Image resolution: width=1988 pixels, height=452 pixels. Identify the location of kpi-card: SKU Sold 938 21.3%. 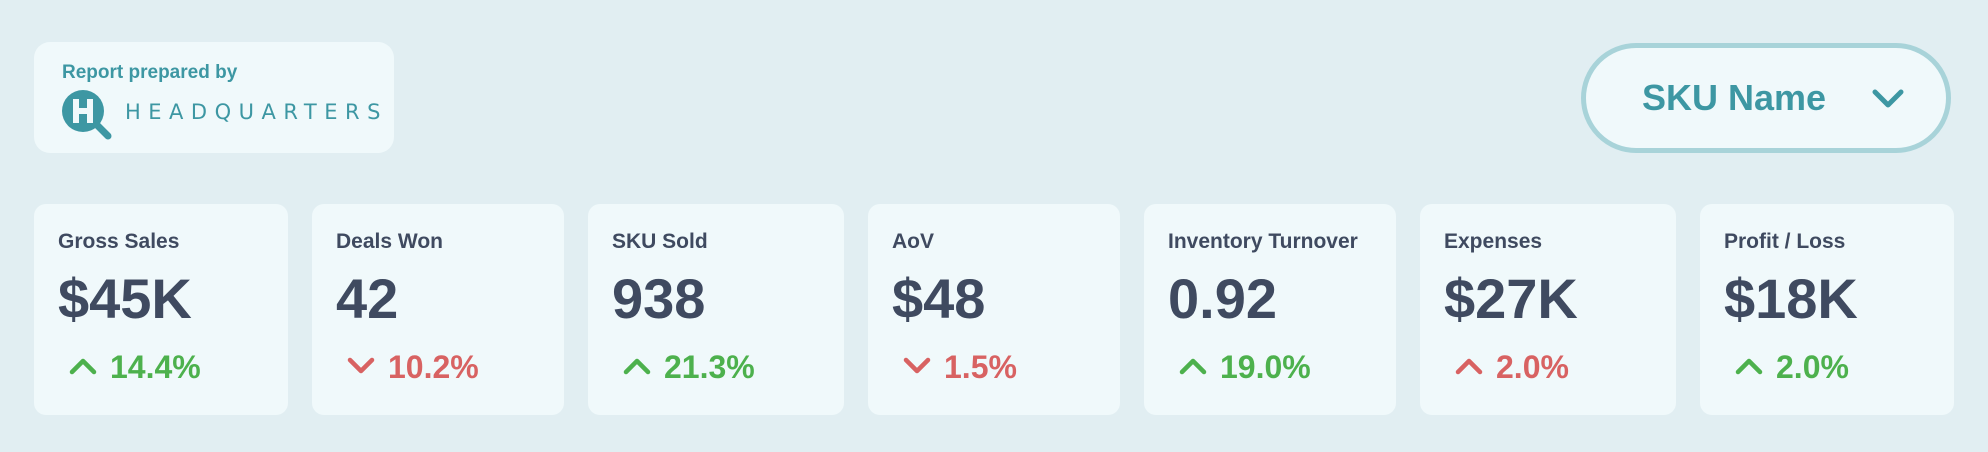
(716, 309).